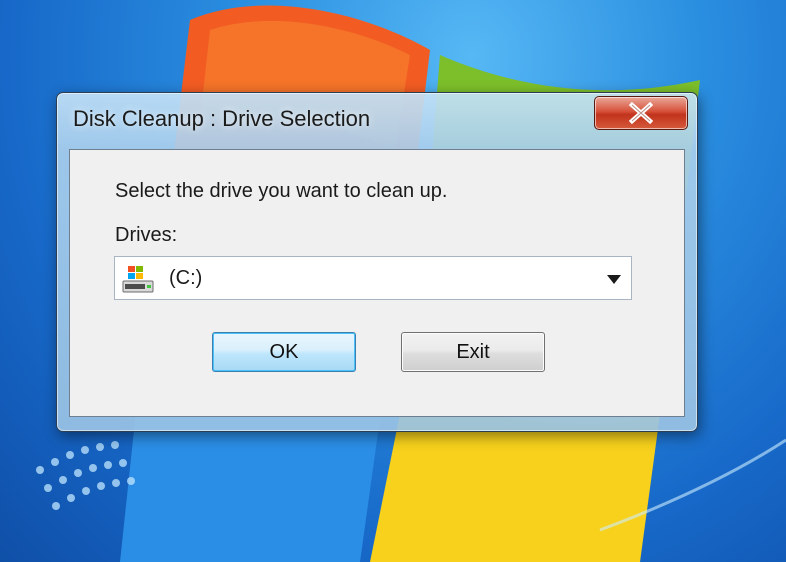  Describe the element at coordinates (222, 118) in the screenshot. I see `window-title: Disk Cleanup : Drive Selection` at that location.